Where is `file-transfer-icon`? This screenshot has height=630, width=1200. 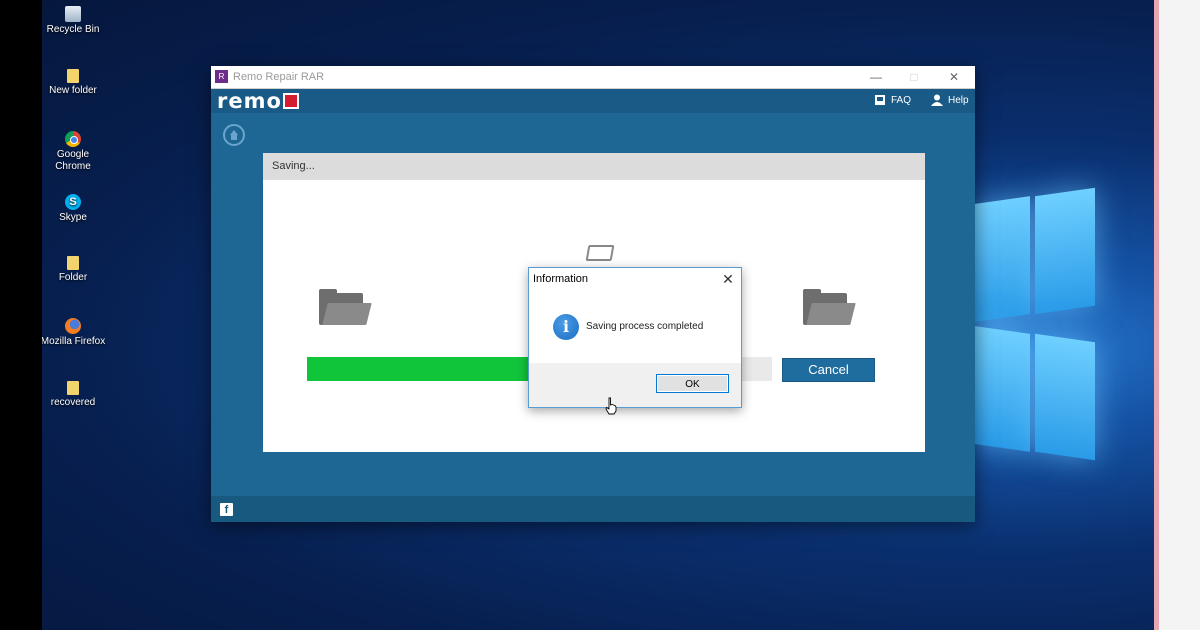 file-transfer-icon is located at coordinates (600, 253).